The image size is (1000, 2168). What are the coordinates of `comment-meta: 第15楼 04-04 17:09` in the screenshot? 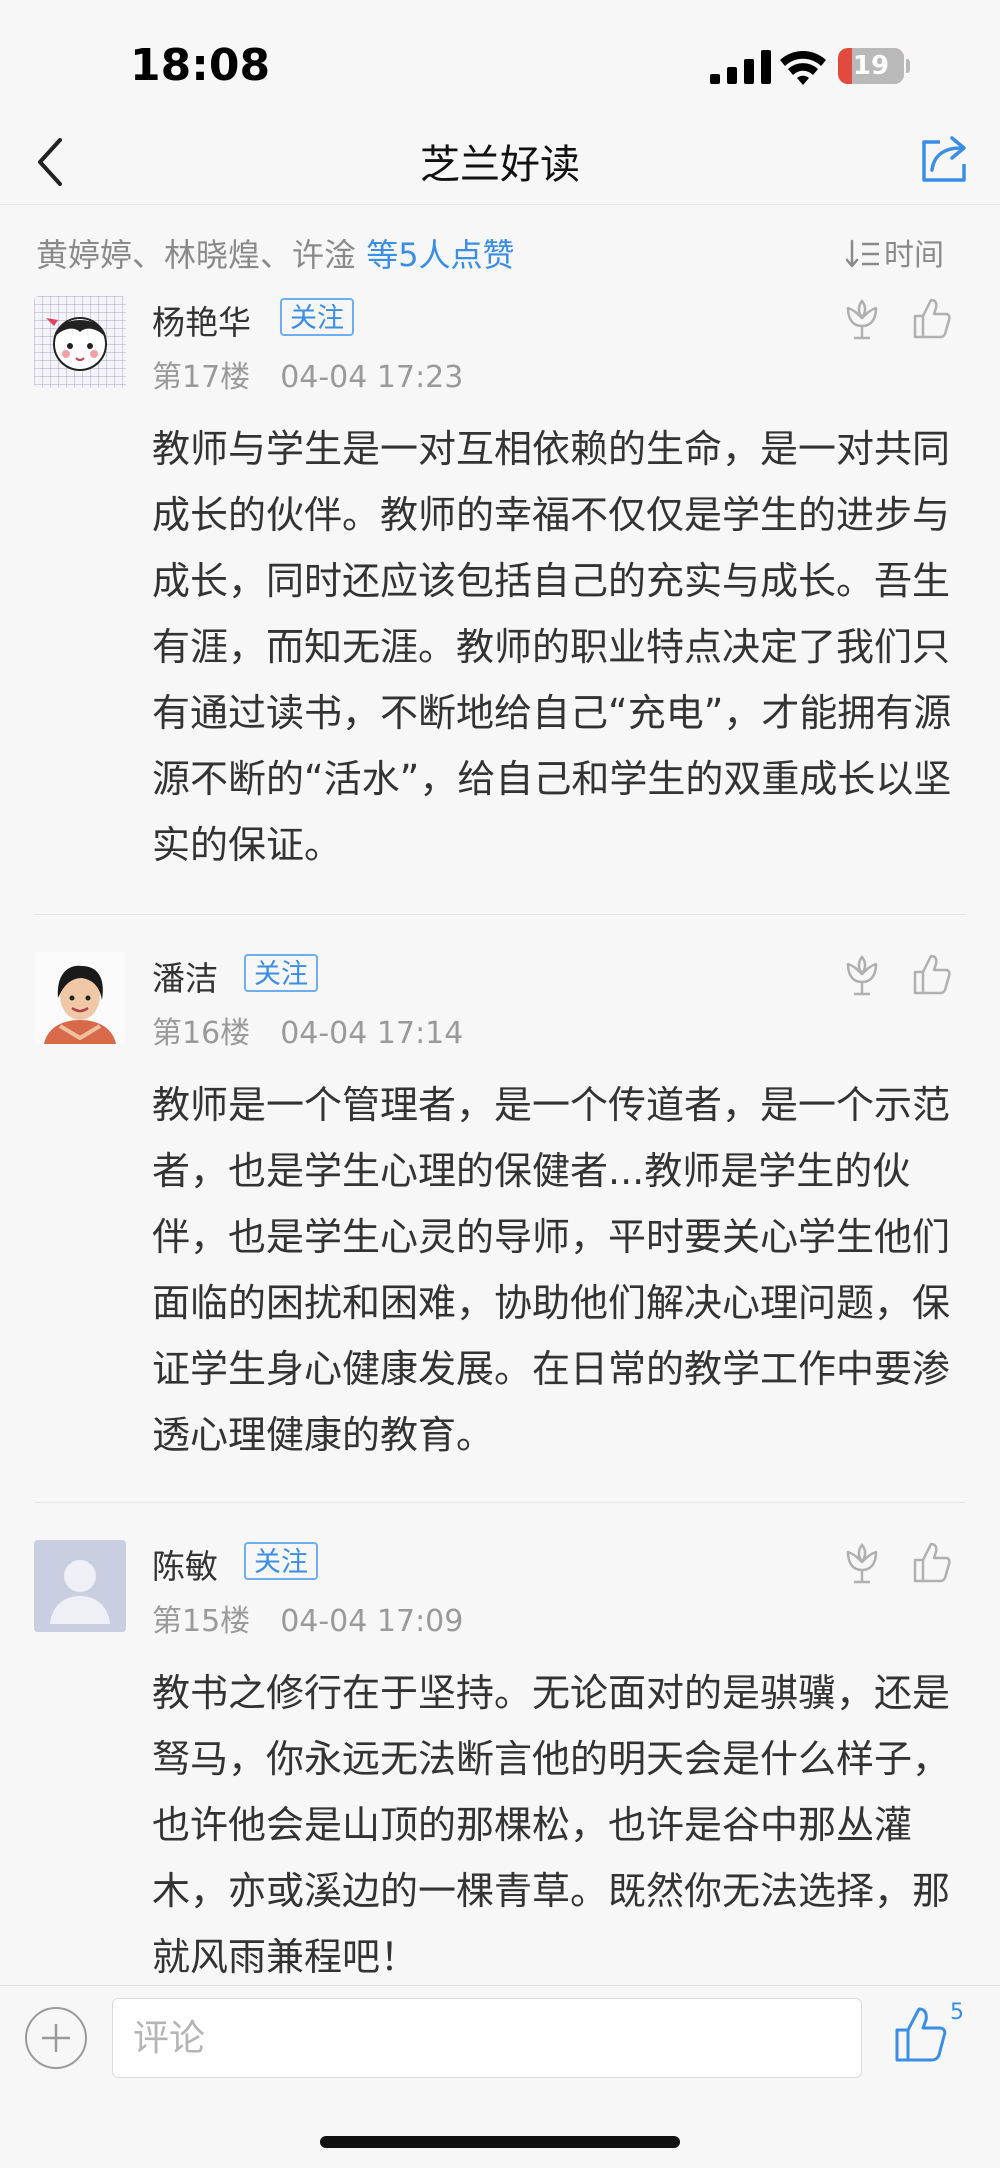 It's located at (307, 1618).